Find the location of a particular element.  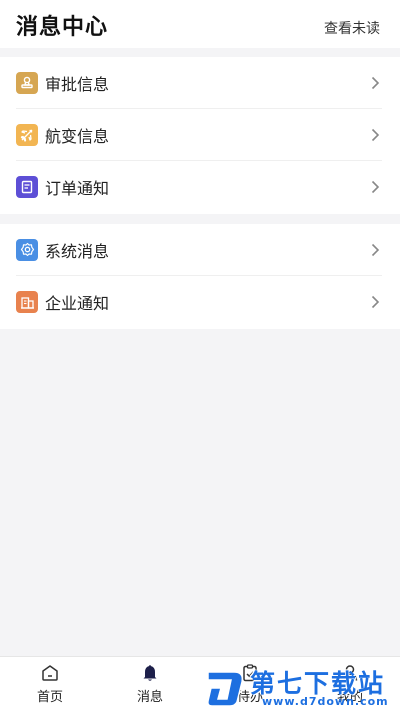

message-item-label: 系统消息 is located at coordinates (77, 251).